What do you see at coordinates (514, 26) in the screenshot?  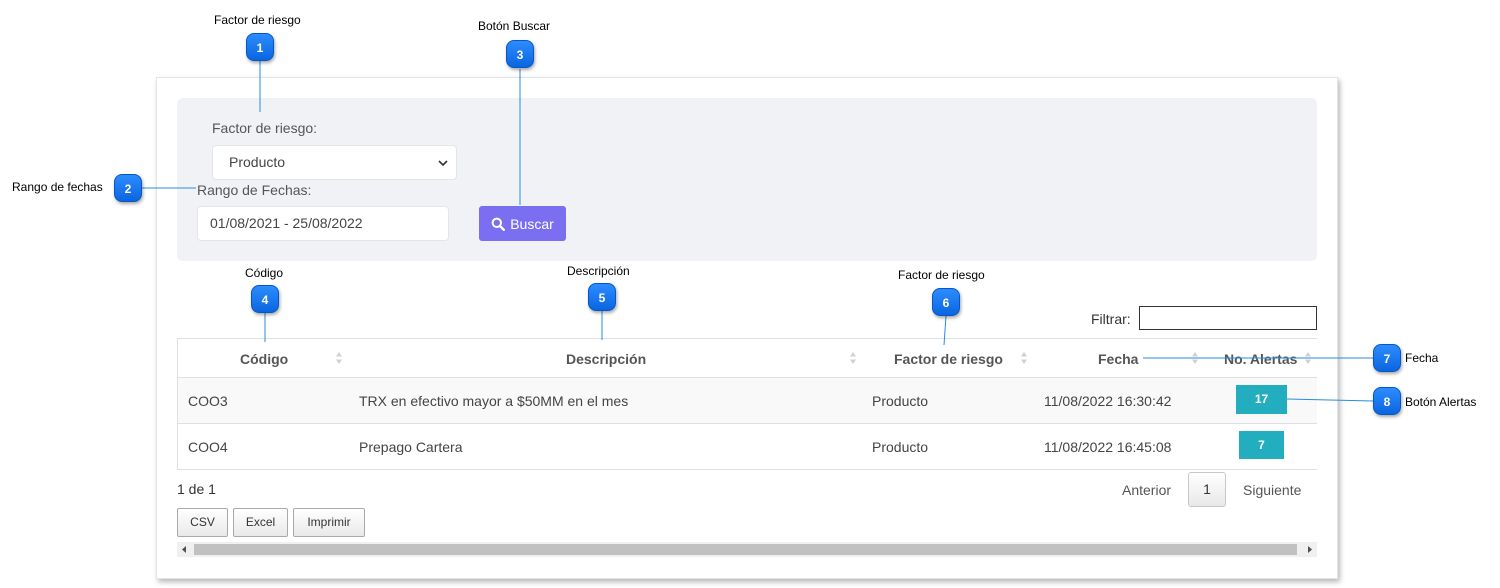 I see `annotation-label-3: Botón Buscar` at bounding box center [514, 26].